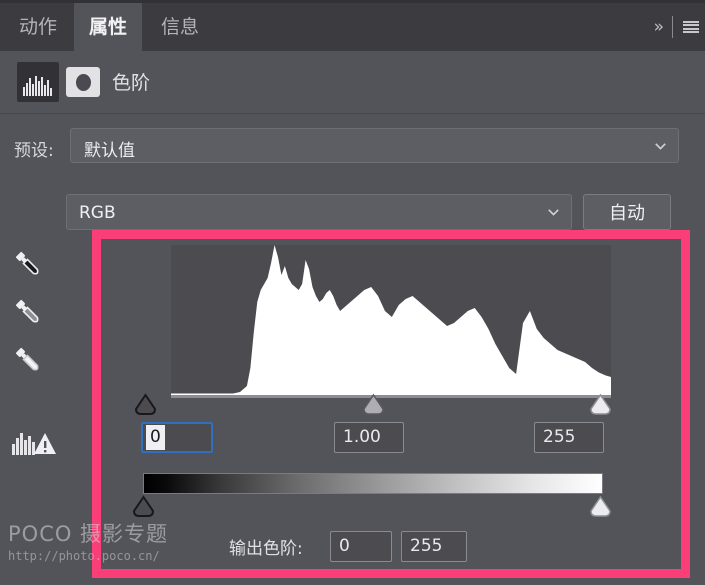 The width and height of the screenshot is (705, 585). I want to click on output-white-field: 255, so click(434, 546).